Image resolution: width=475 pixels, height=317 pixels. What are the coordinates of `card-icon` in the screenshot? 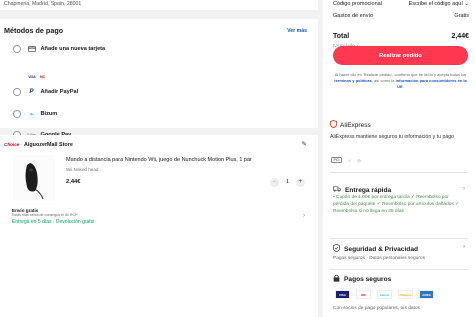 It's located at (32, 49).